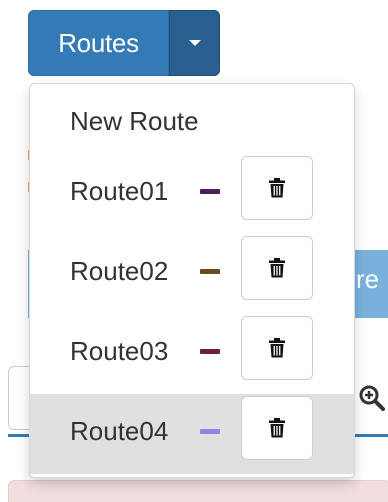  Describe the element at coordinates (192, 274) in the screenshot. I see `route-item: Route02` at that location.